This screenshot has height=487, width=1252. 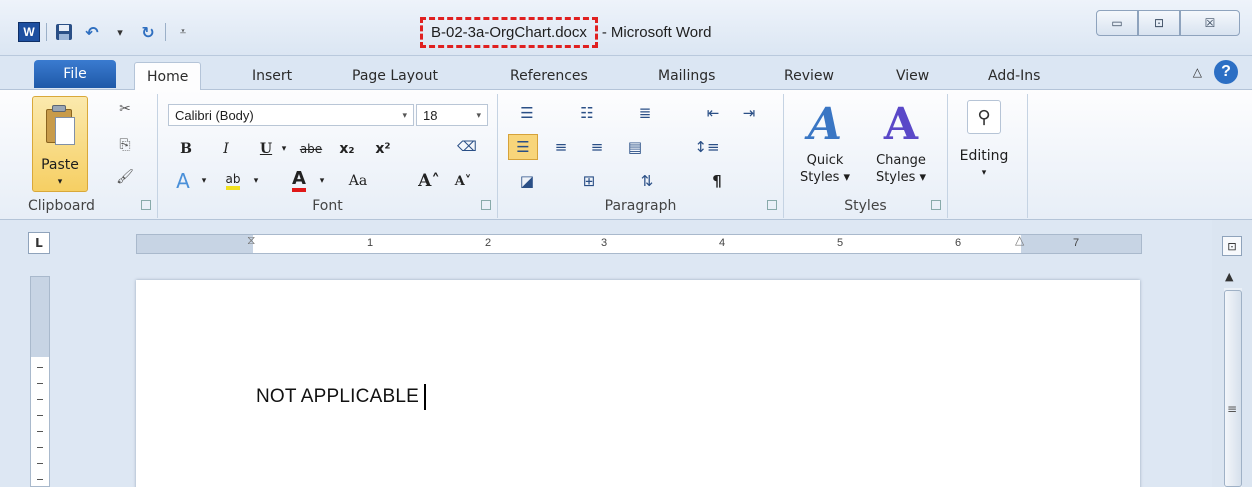 I want to click on redo-icon: ↻, so click(x=148, y=32).